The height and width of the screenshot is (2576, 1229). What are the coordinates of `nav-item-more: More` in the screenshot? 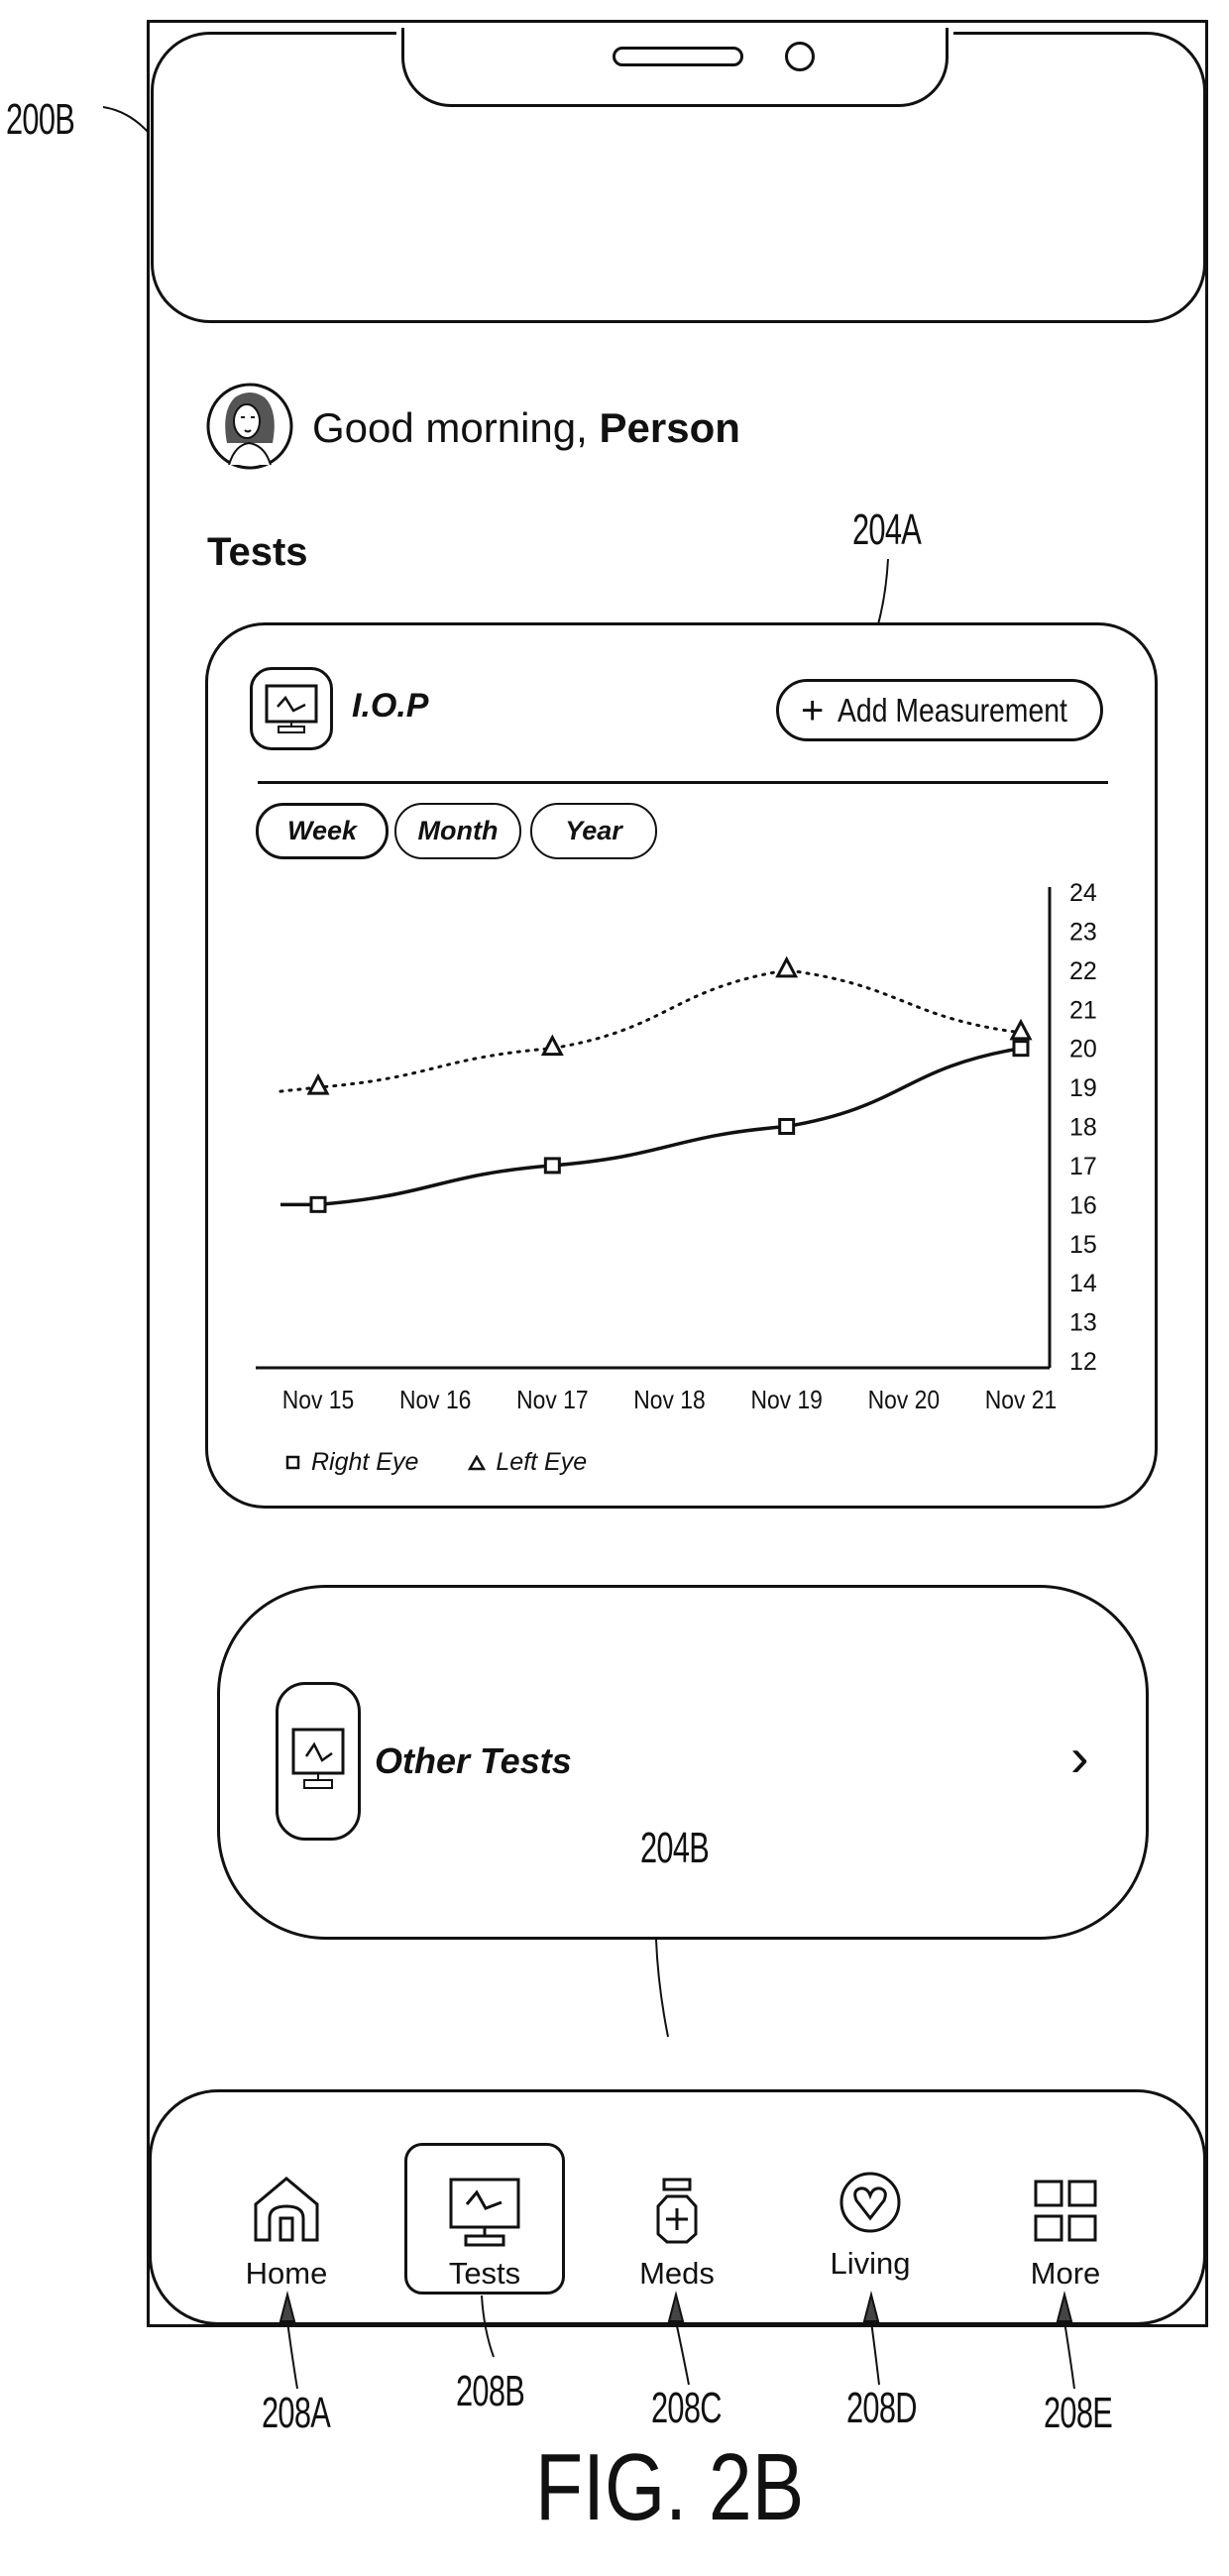 It's located at (1065, 2219).